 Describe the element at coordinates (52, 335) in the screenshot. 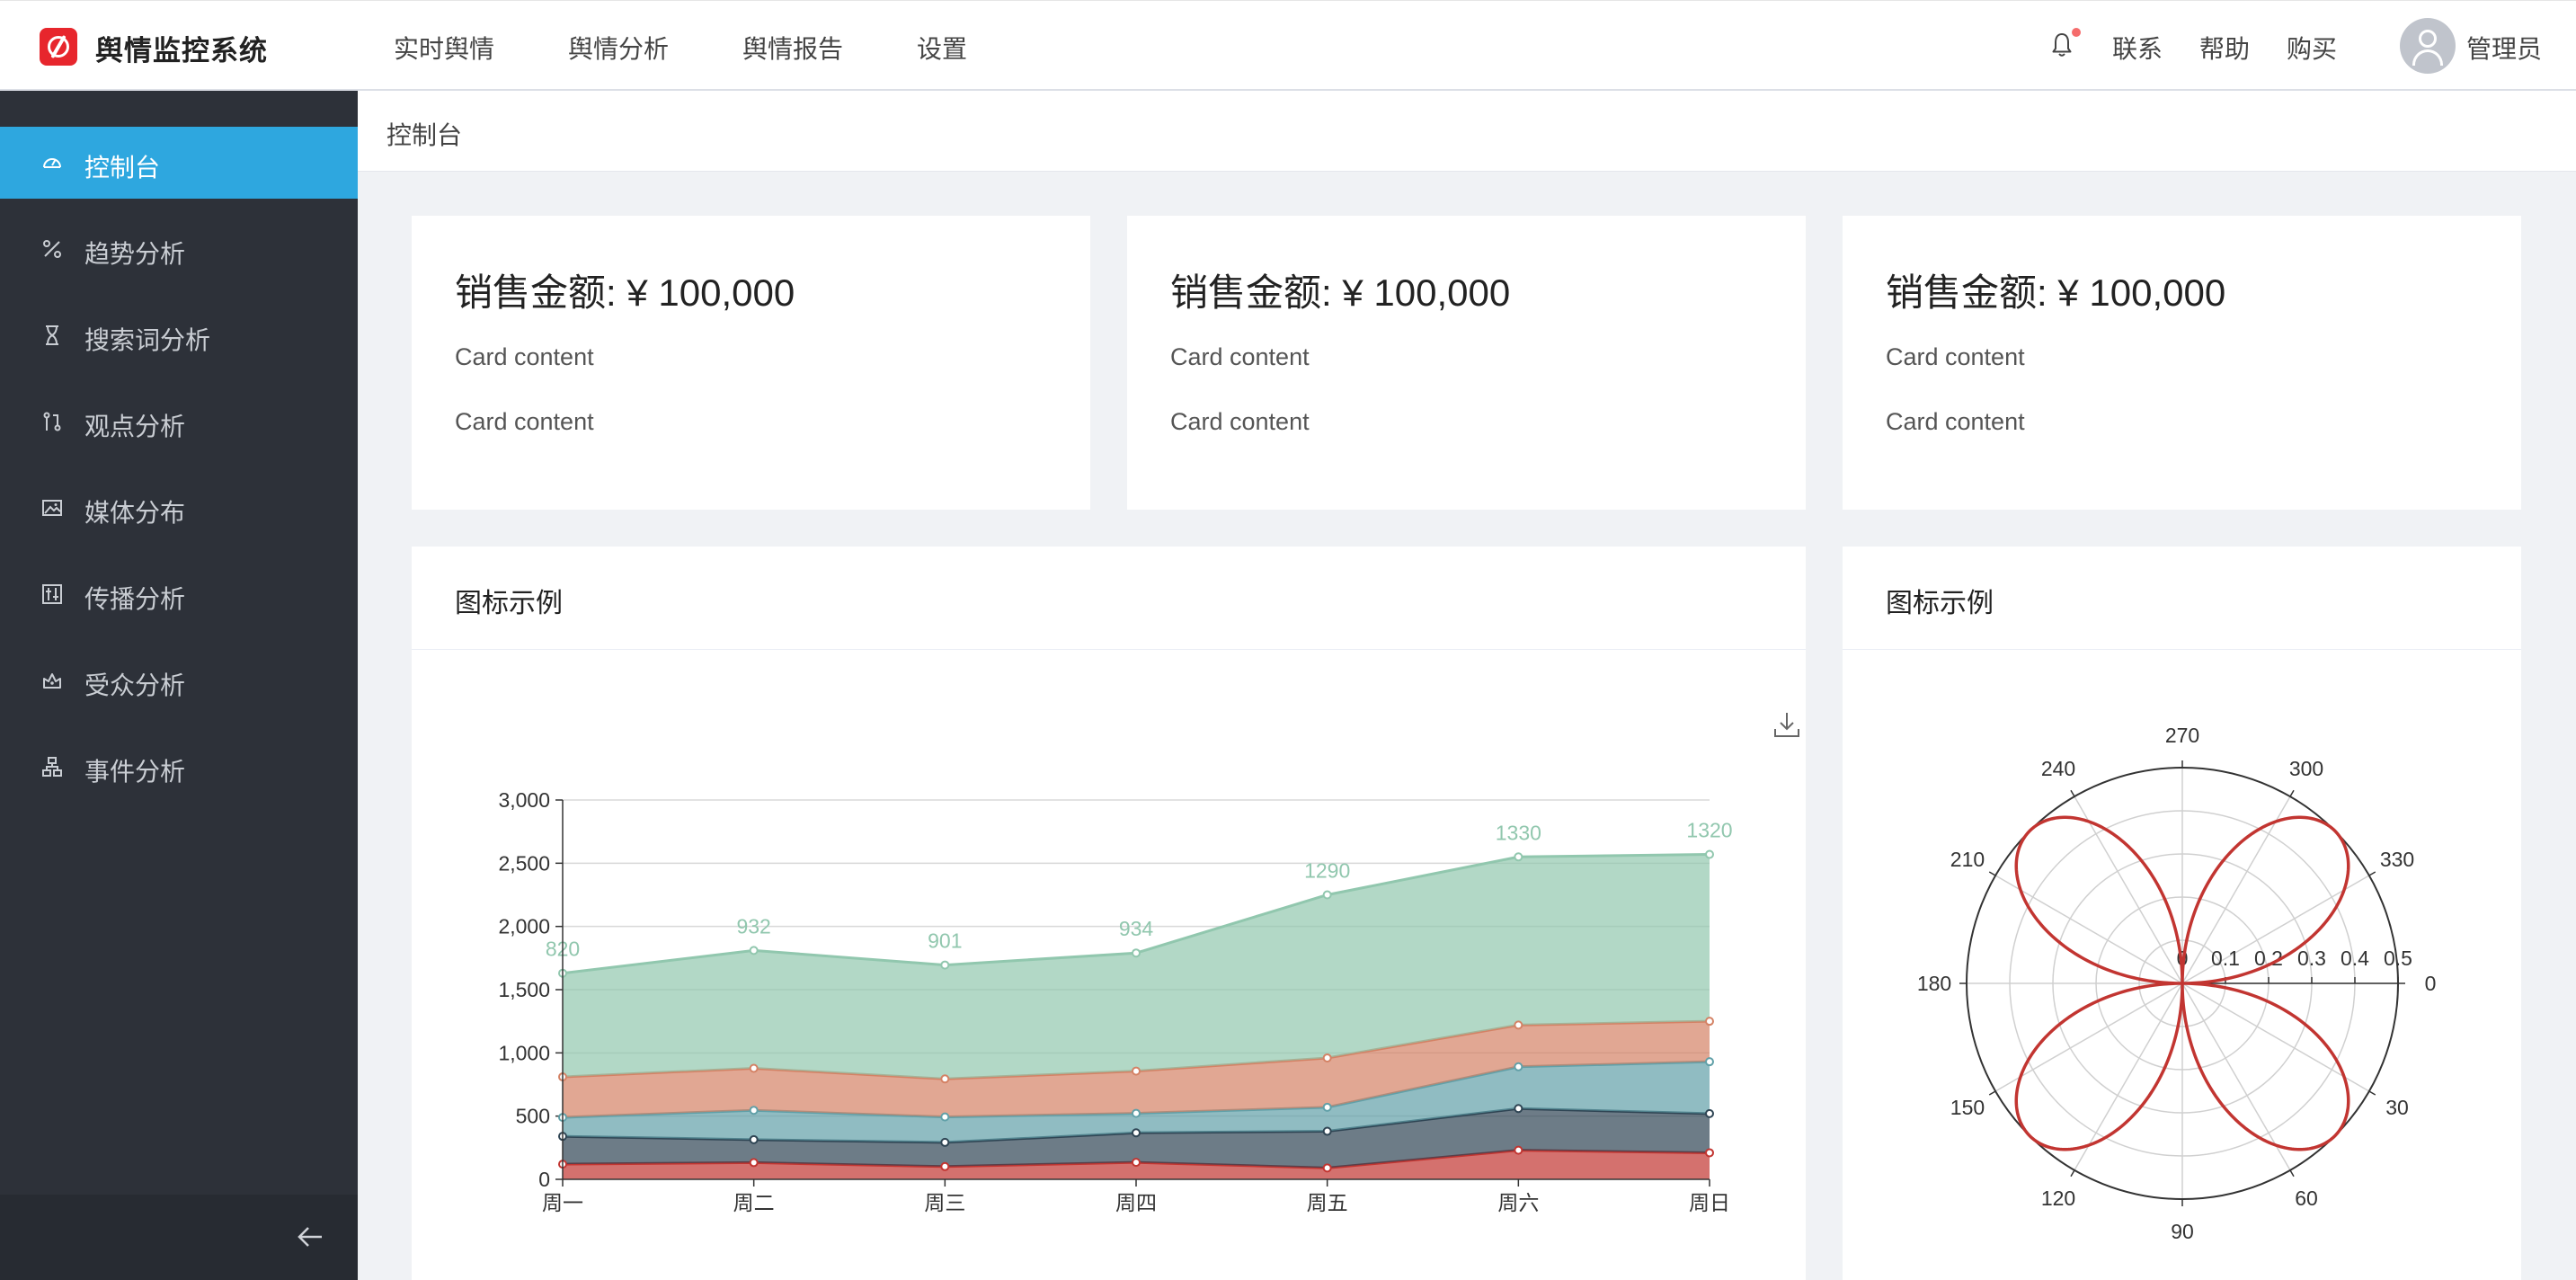

I see `hourglass-icon` at that location.